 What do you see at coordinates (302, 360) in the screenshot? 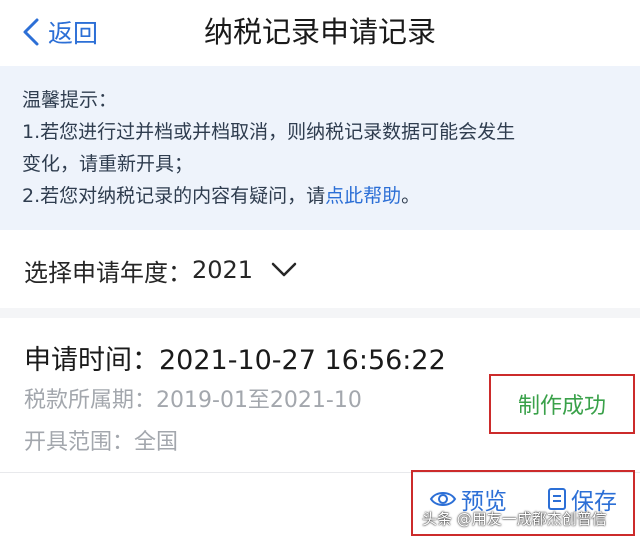
I see `apply-time-value: 2021-10-27 16:56:22` at bounding box center [302, 360].